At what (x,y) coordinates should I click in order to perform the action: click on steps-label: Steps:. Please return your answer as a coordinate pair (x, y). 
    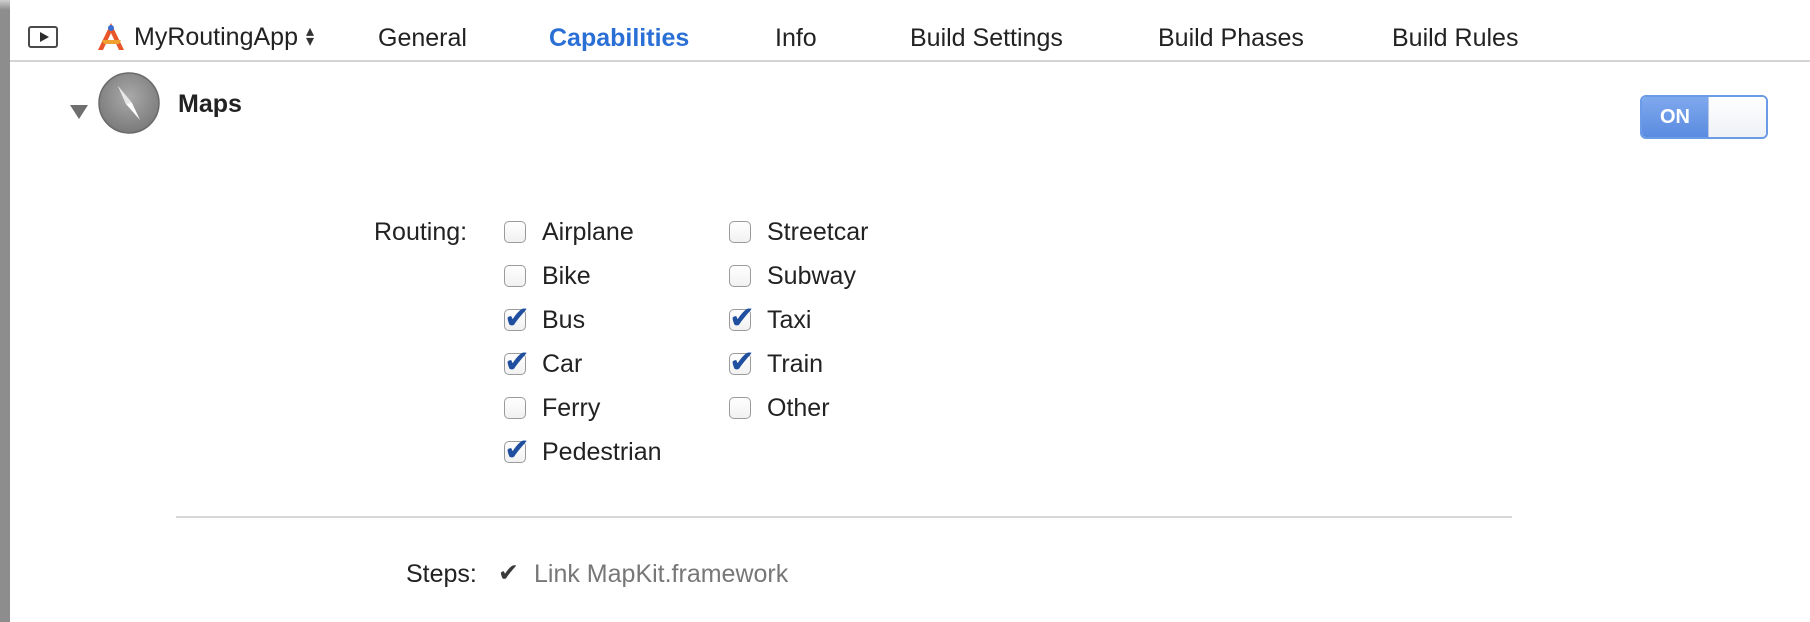
    Looking at the image, I should click on (441, 574).